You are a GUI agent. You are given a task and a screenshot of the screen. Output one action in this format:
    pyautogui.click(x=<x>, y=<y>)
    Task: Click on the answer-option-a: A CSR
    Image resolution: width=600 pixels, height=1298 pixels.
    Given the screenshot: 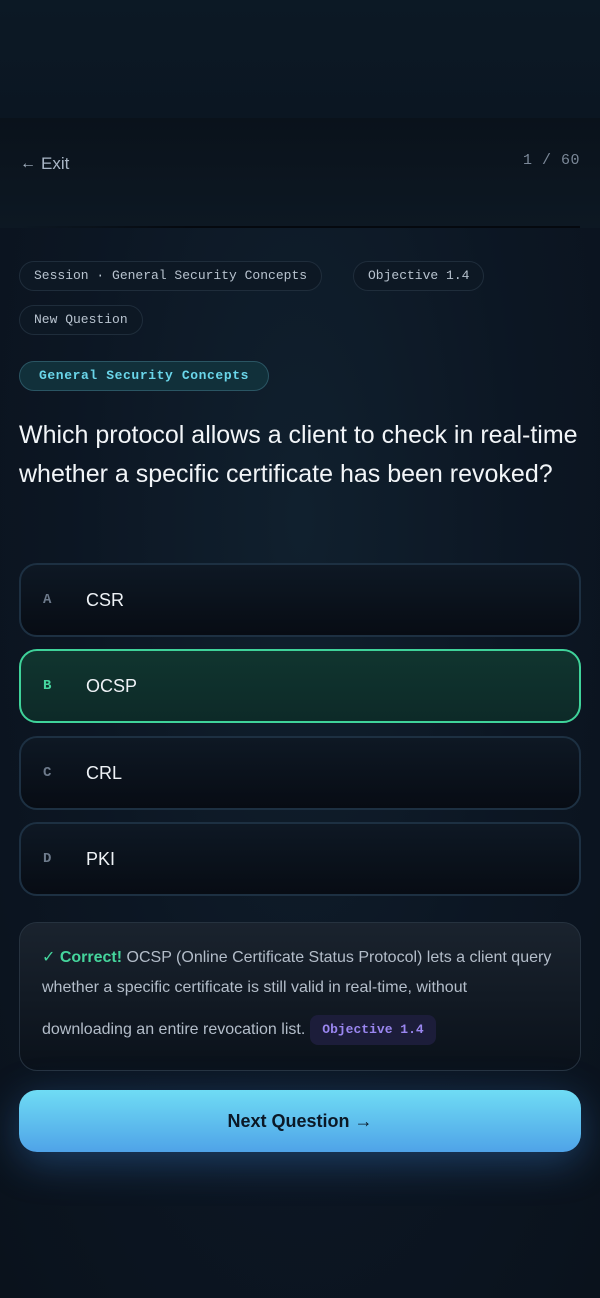 What is the action you would take?
    pyautogui.click(x=300, y=600)
    